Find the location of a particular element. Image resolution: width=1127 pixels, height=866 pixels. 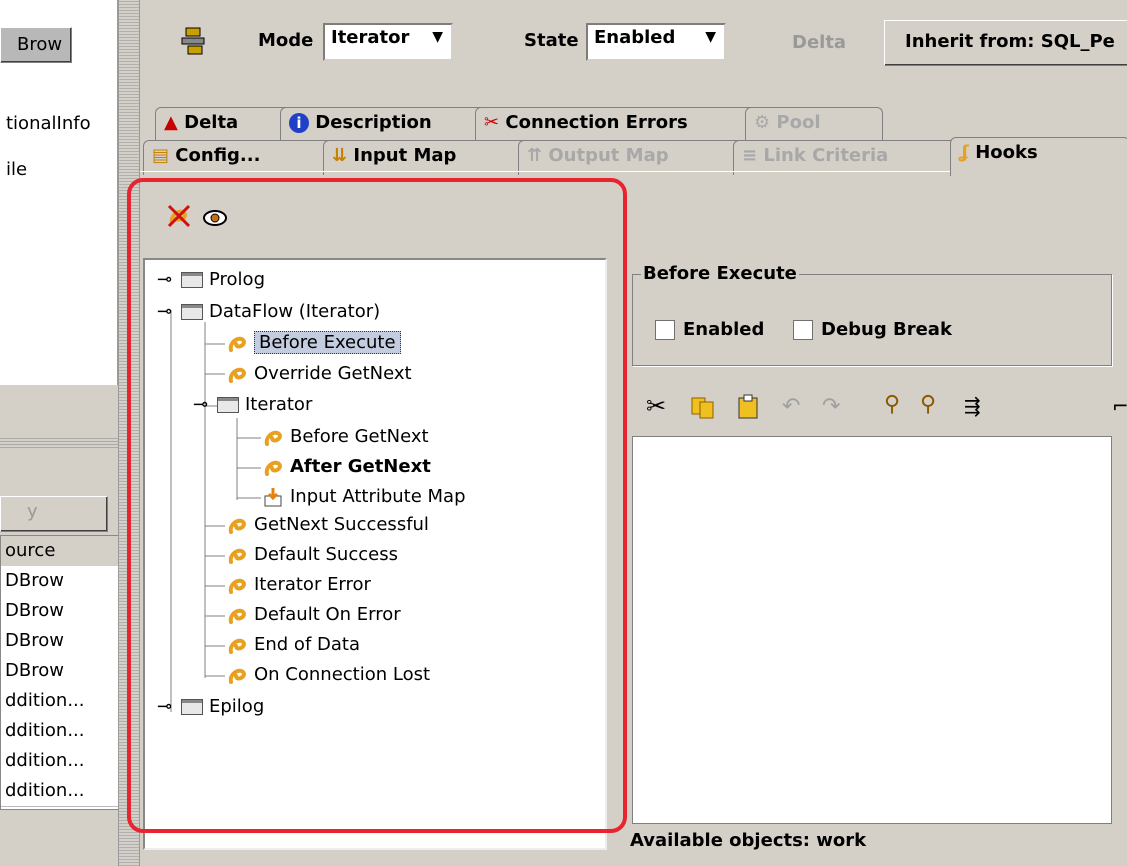

tab-connection-errors: ✂ Connection Errors is located at coordinates (616, 124).